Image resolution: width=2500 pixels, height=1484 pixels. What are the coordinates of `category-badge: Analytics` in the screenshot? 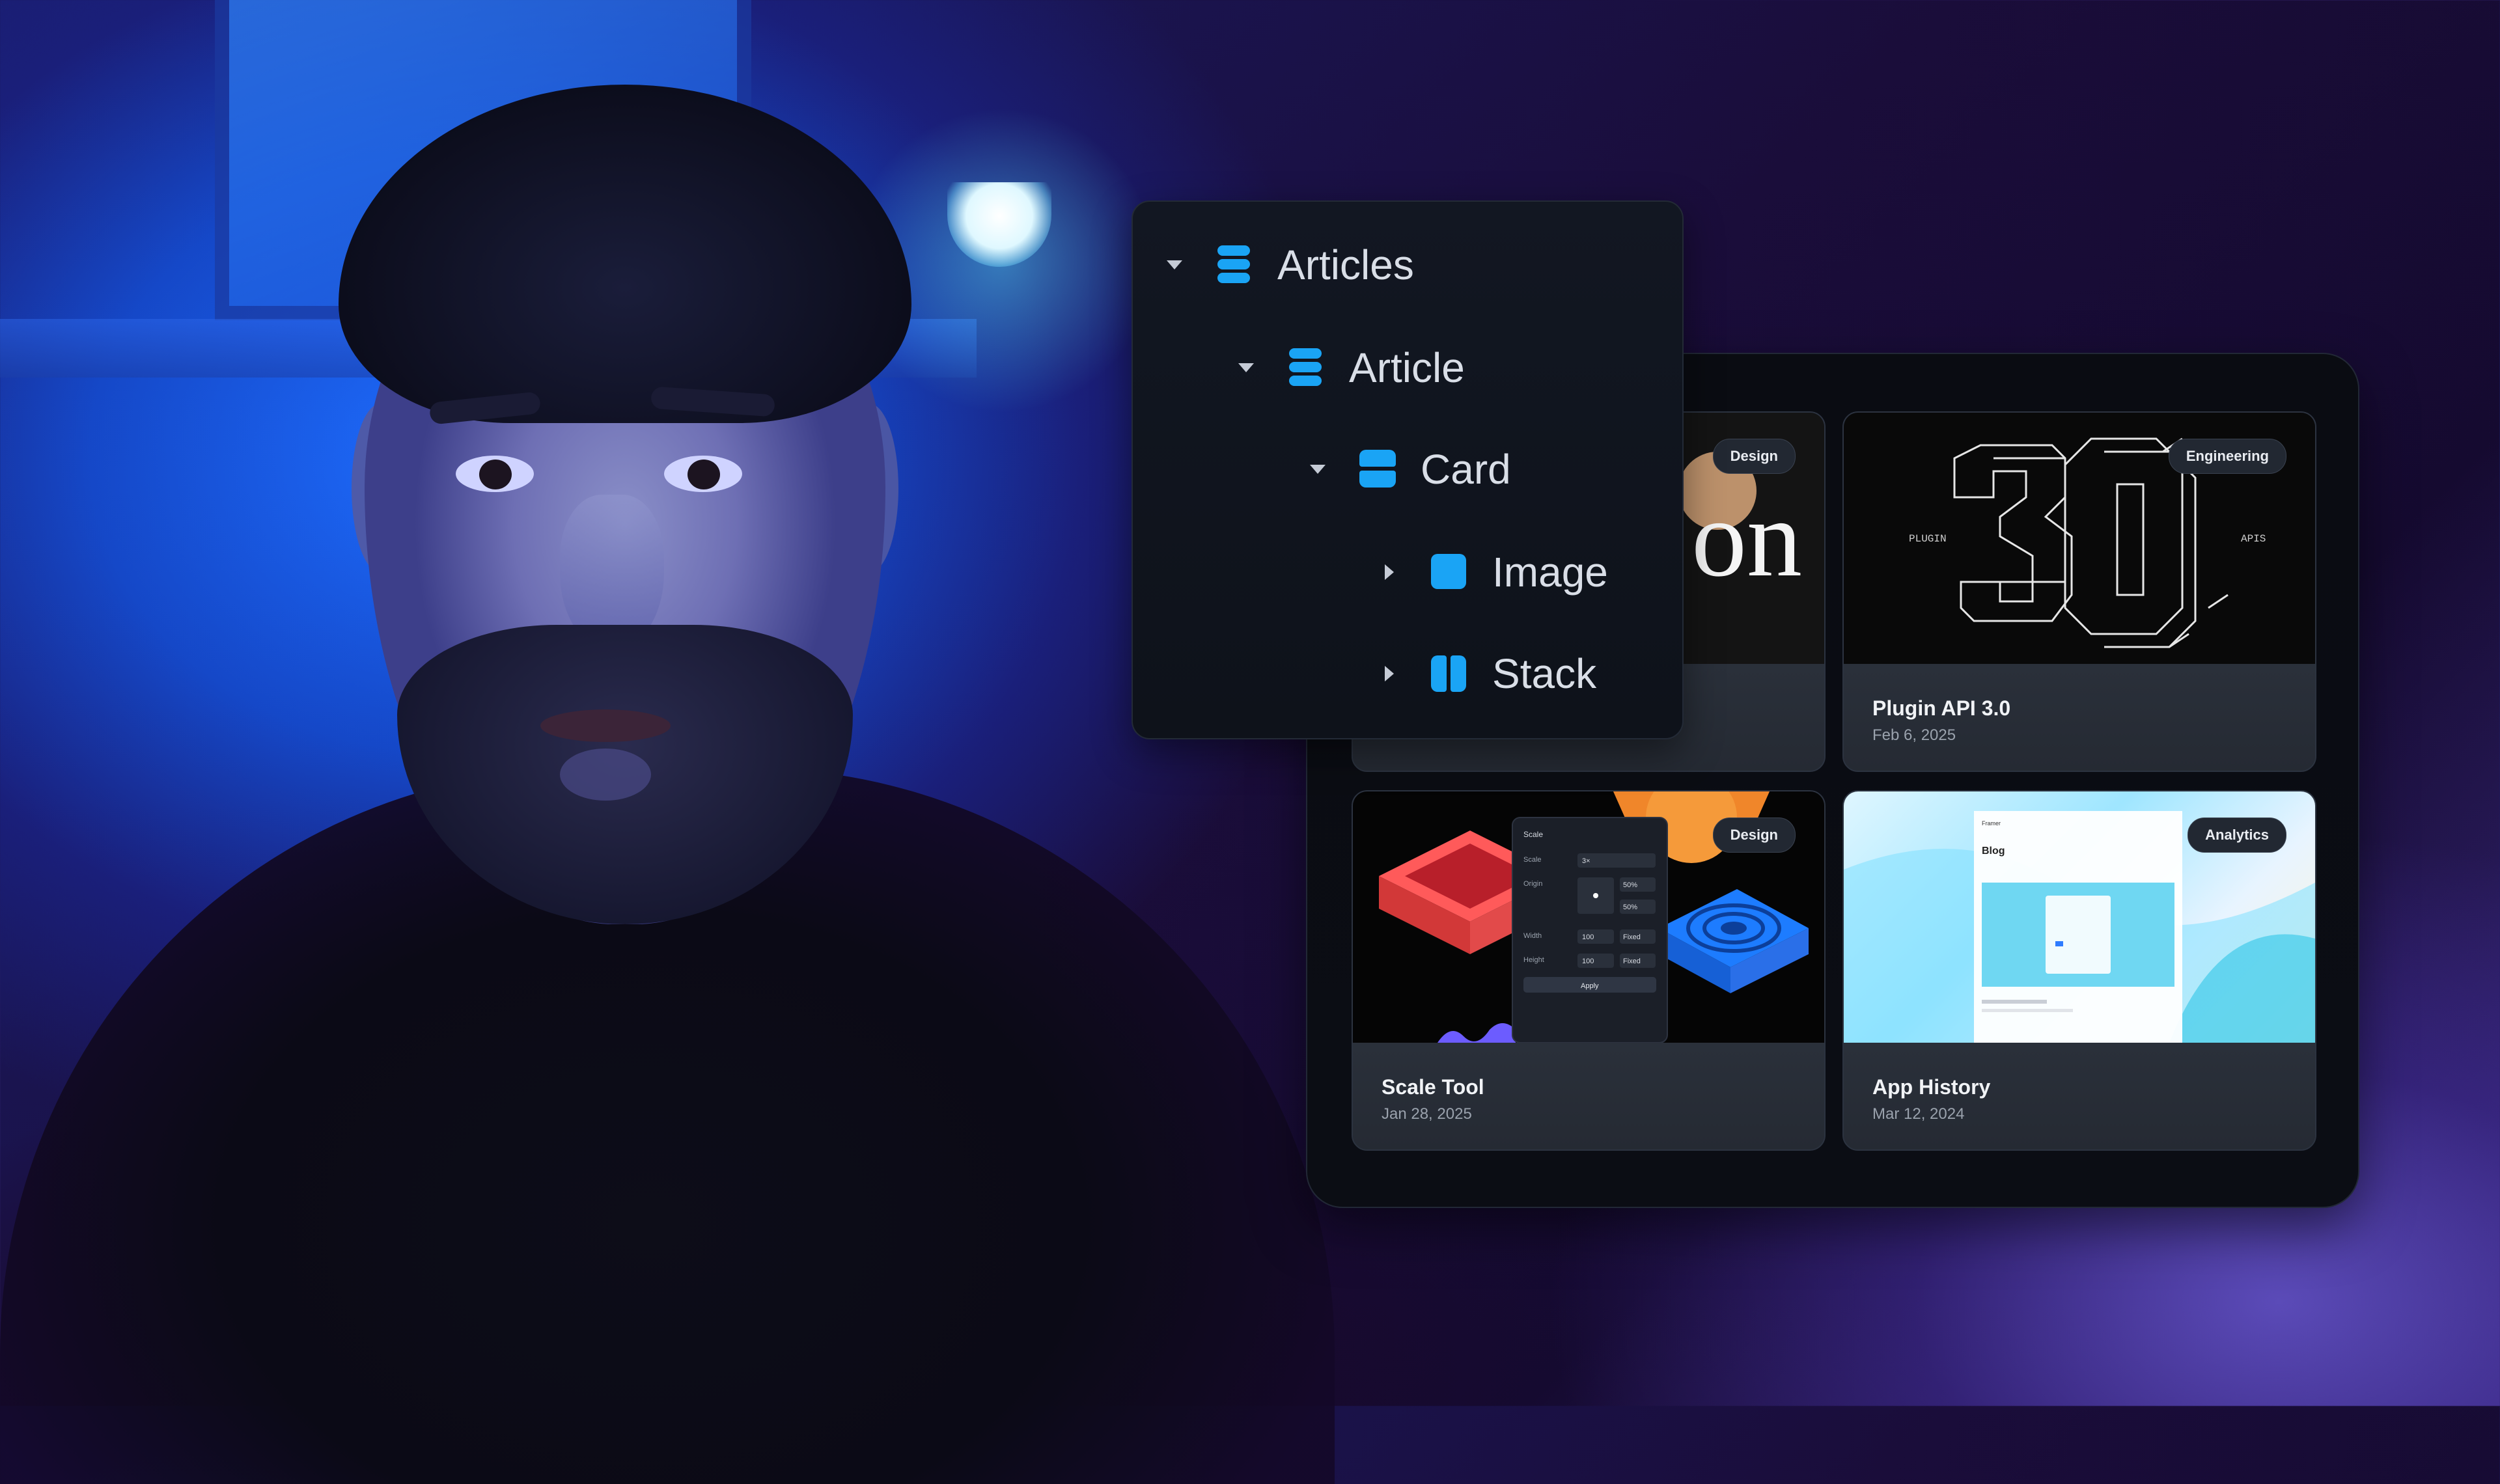 It's located at (2237, 835).